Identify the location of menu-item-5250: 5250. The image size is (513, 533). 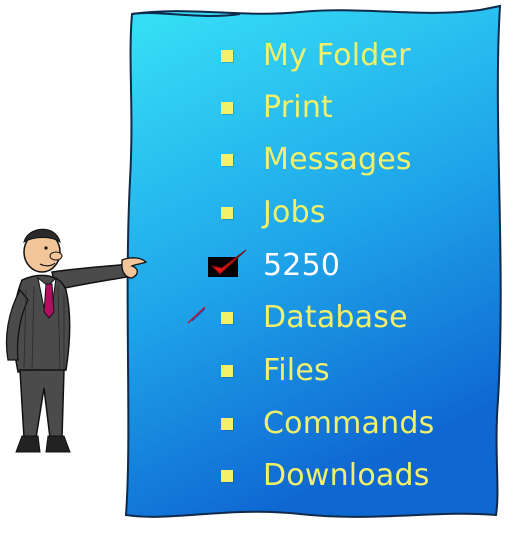
(274, 266).